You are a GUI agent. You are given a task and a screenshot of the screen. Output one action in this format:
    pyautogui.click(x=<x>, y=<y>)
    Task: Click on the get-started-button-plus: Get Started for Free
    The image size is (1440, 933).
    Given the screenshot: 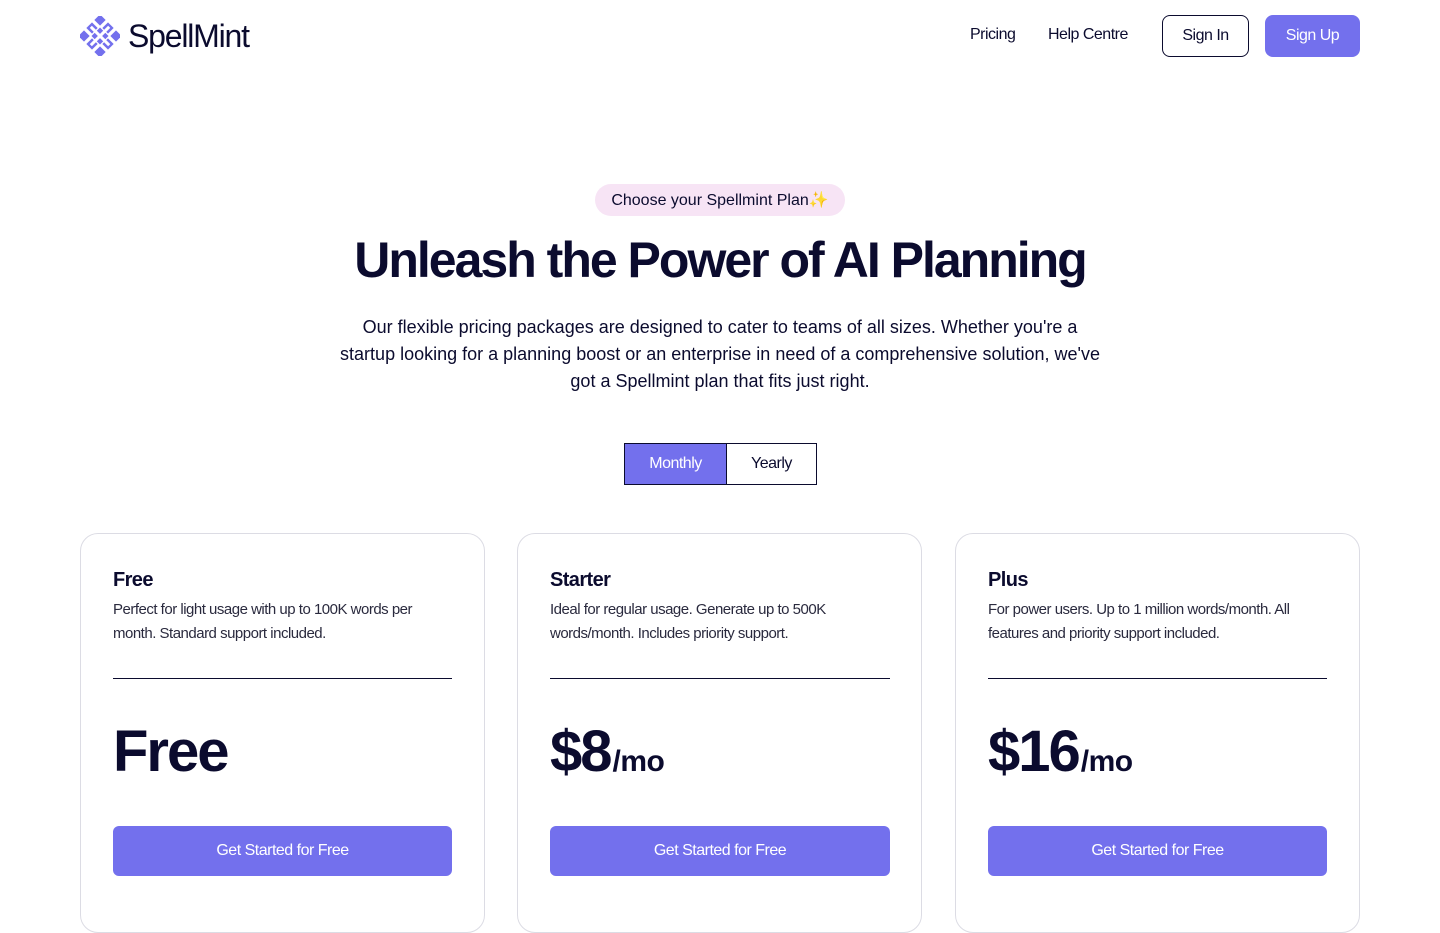 What is the action you would take?
    pyautogui.click(x=1157, y=851)
    